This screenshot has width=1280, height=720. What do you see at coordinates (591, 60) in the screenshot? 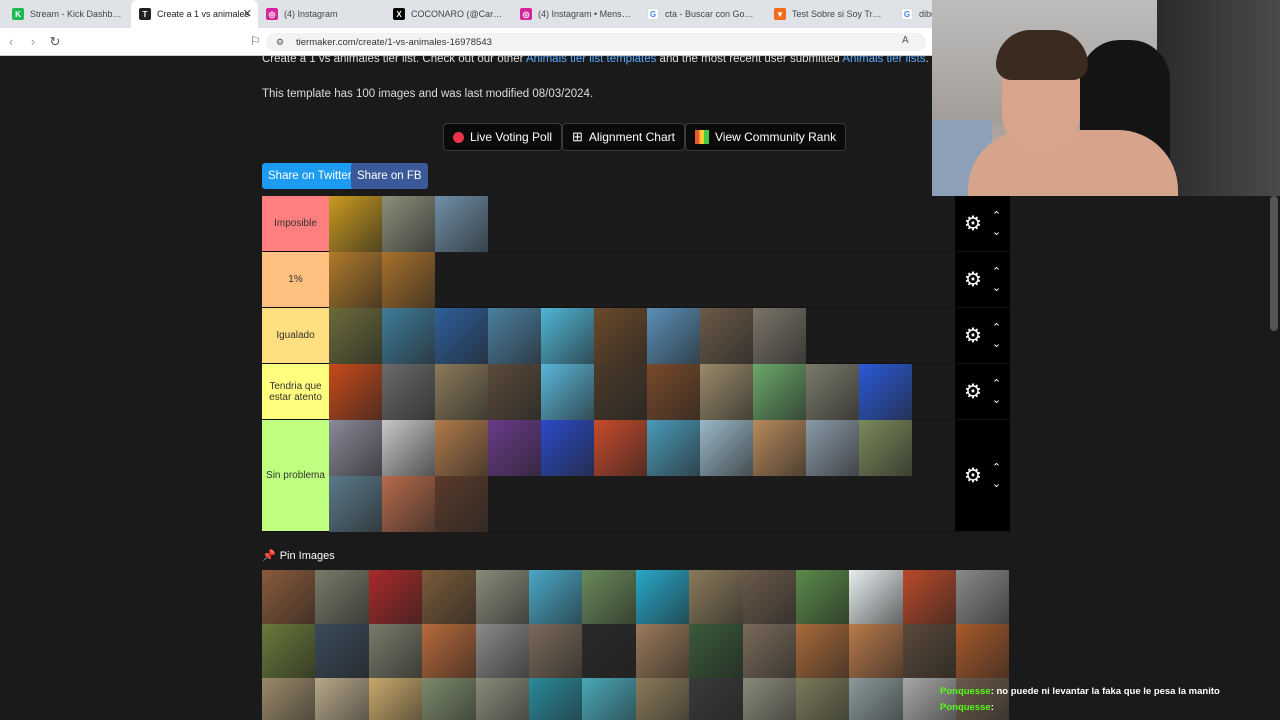
I see `animals-templates-link: Animals tier list templates` at bounding box center [591, 60].